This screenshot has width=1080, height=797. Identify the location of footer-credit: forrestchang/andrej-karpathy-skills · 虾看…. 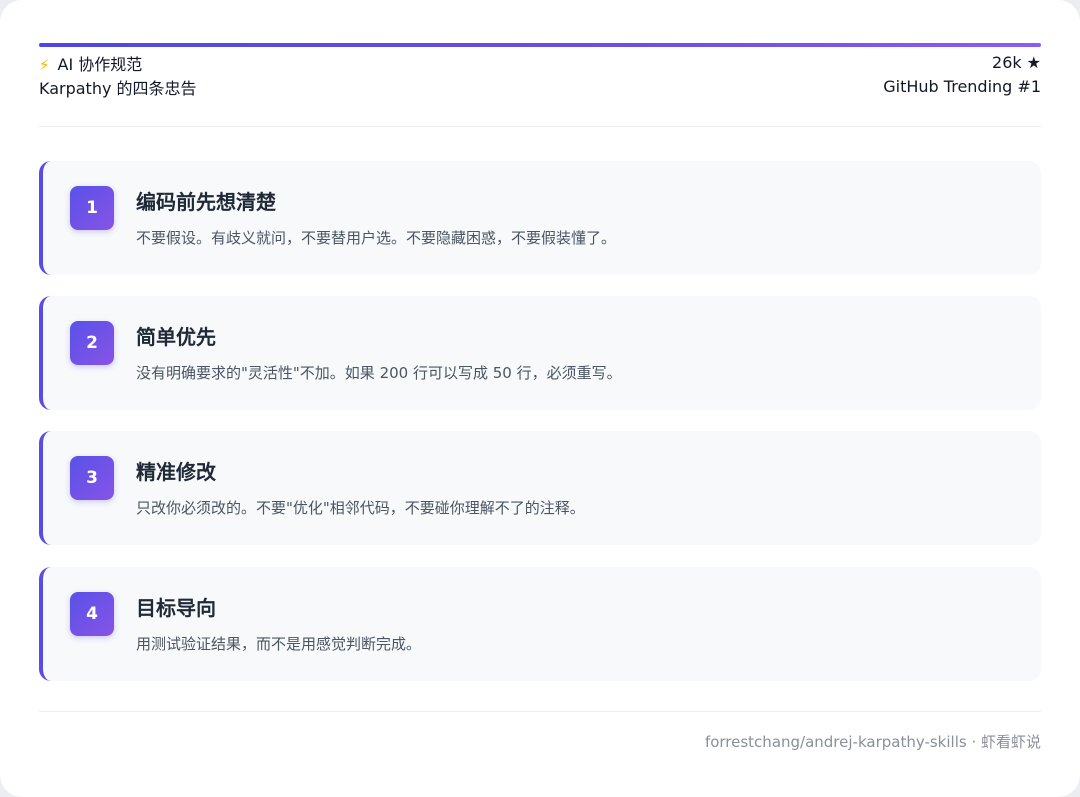
(872, 742).